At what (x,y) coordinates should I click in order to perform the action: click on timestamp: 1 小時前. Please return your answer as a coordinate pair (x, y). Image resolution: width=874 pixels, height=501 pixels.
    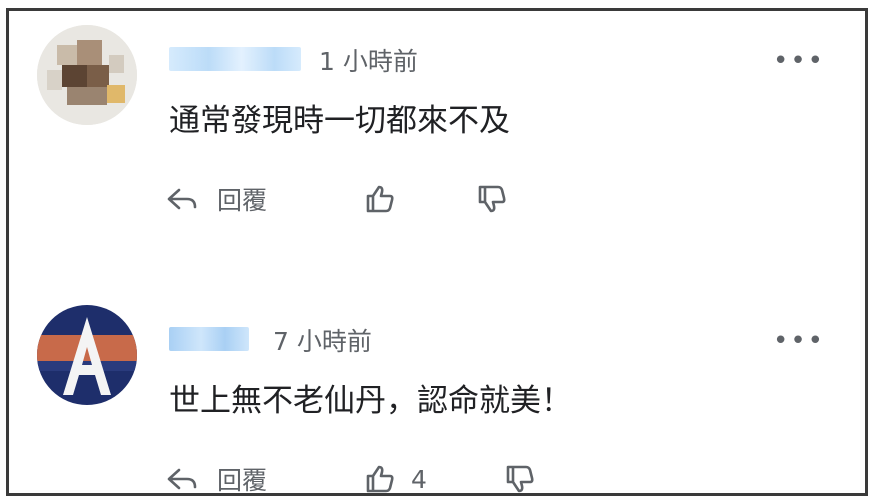
    Looking at the image, I should click on (368, 61).